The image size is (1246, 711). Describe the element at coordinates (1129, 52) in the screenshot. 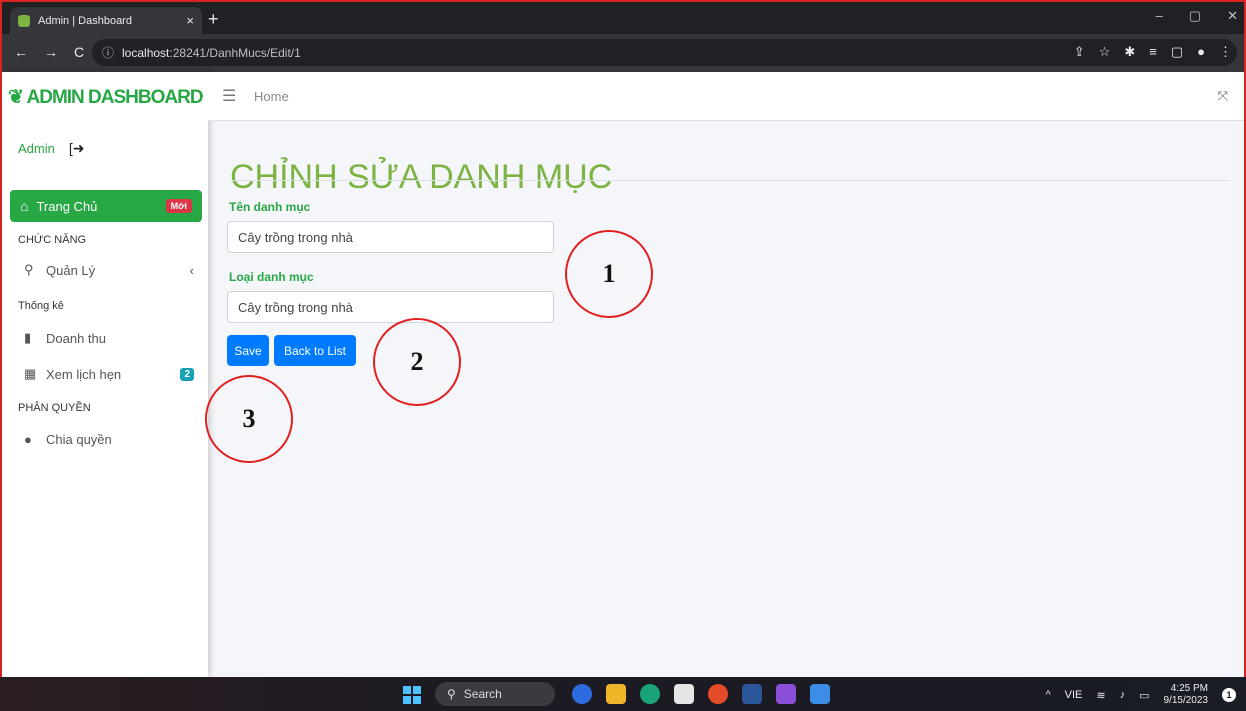

I see `extensions-icon: ✱` at that location.